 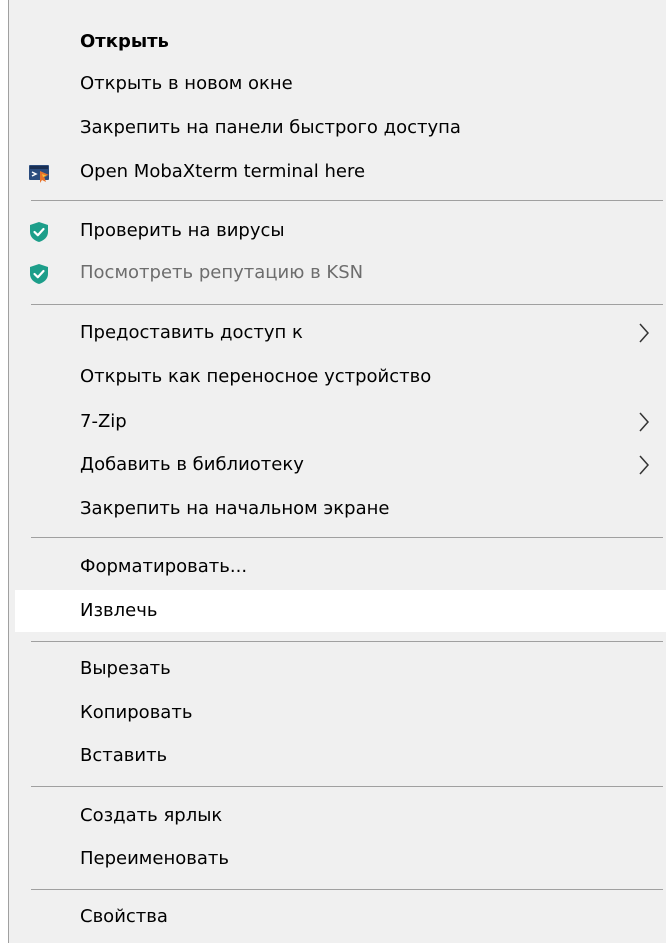 I want to click on menu-item-label: Добавить в библиотеку, so click(x=192, y=464).